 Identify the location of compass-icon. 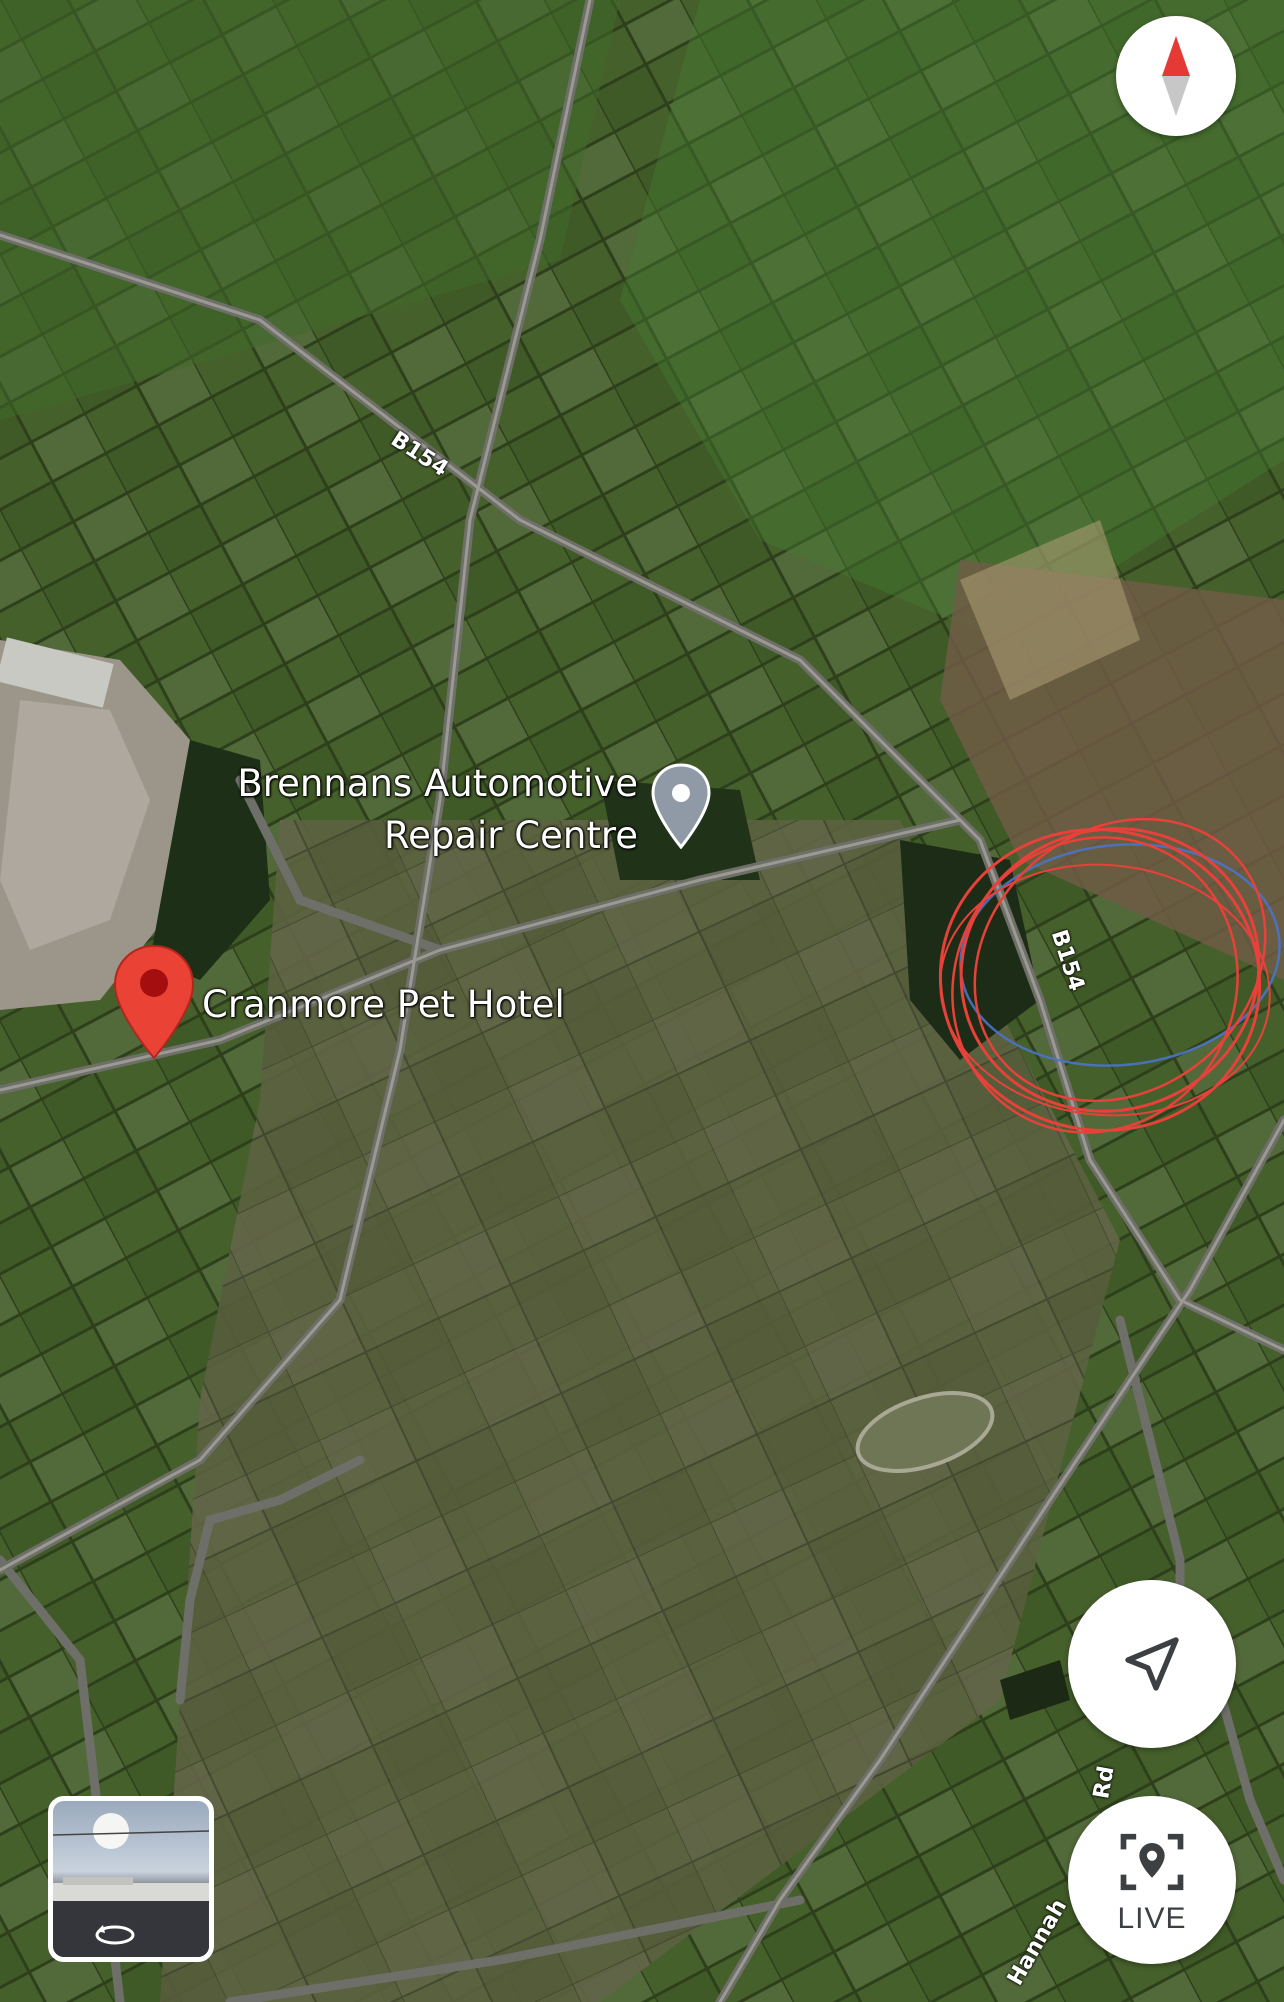
(1176, 76).